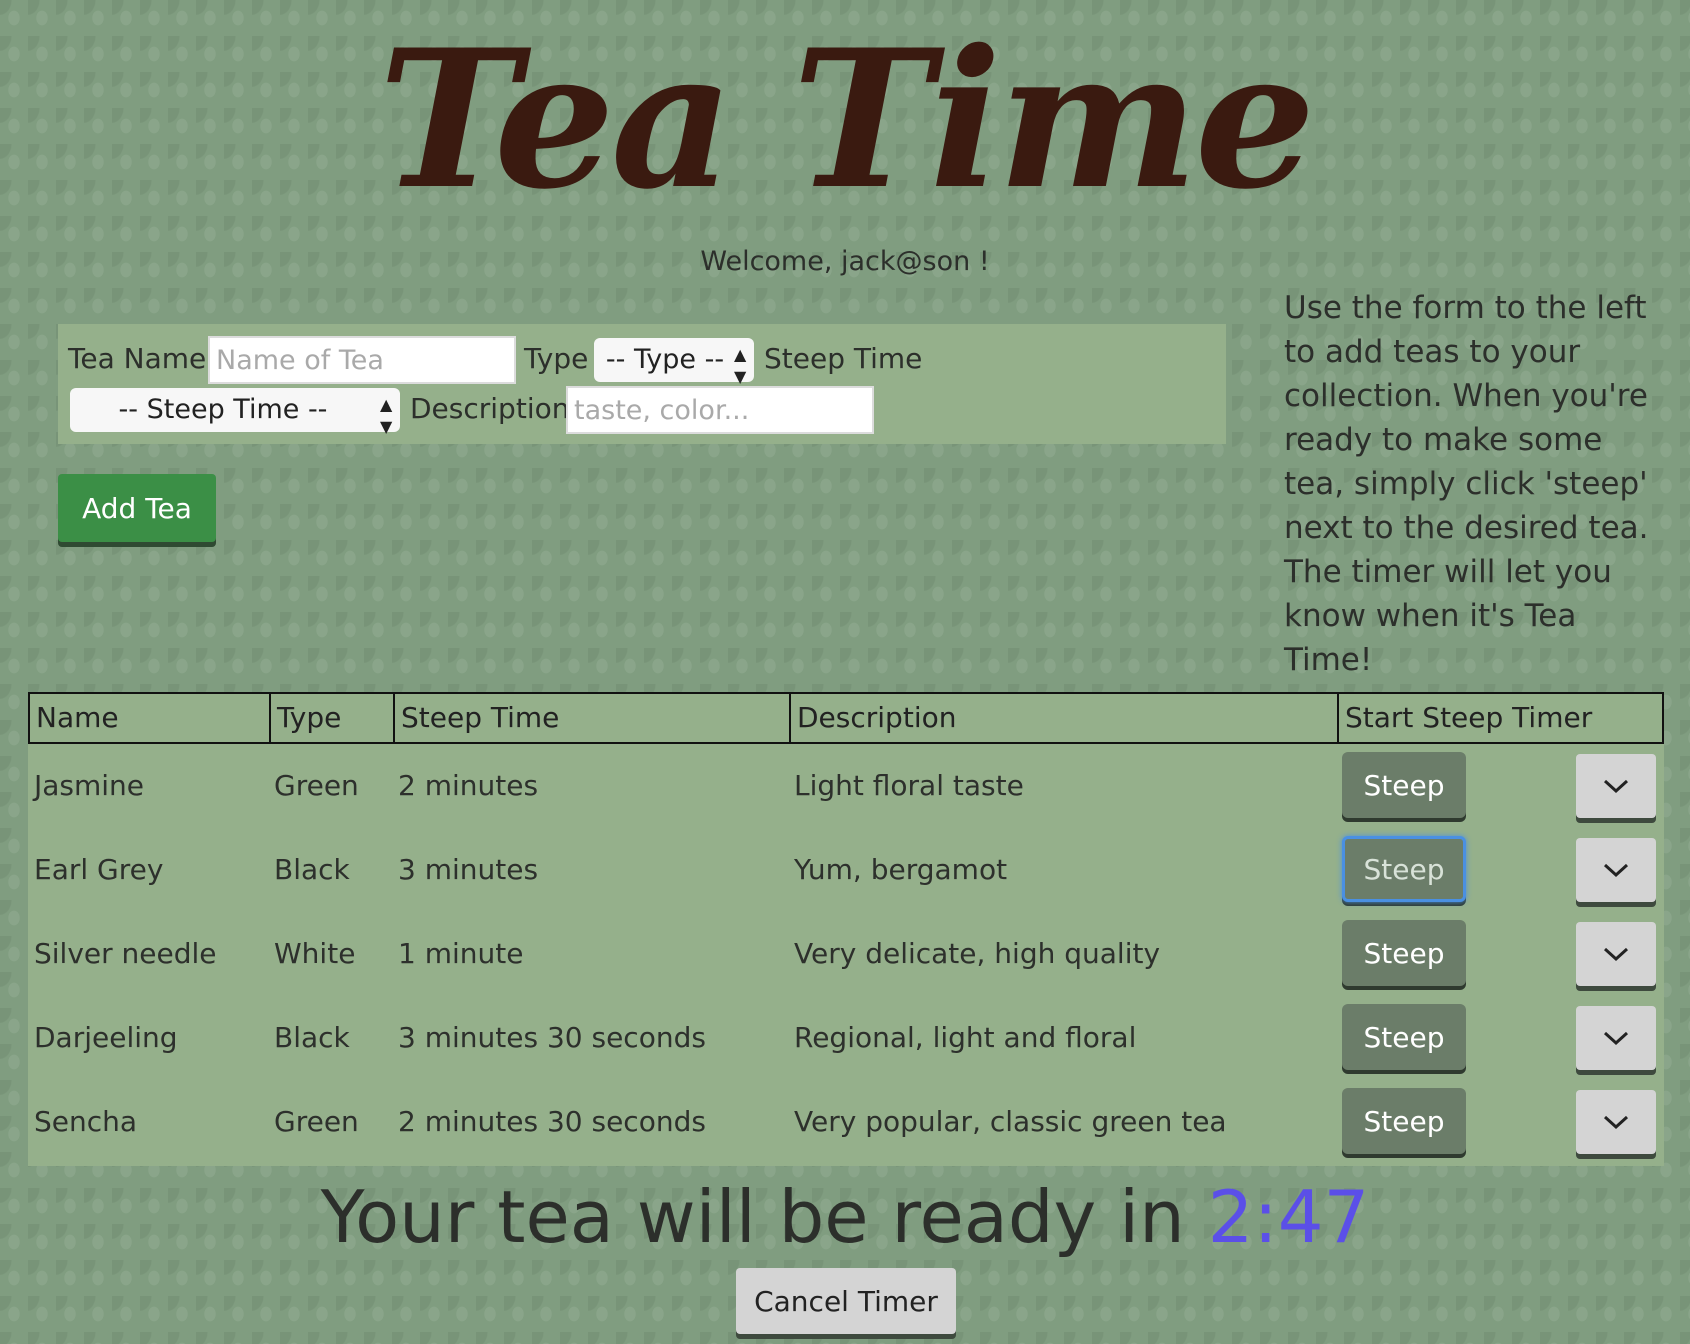 The image size is (1690, 1344). Describe the element at coordinates (137, 508) in the screenshot. I see `add-tea-button: Add Tea` at that location.